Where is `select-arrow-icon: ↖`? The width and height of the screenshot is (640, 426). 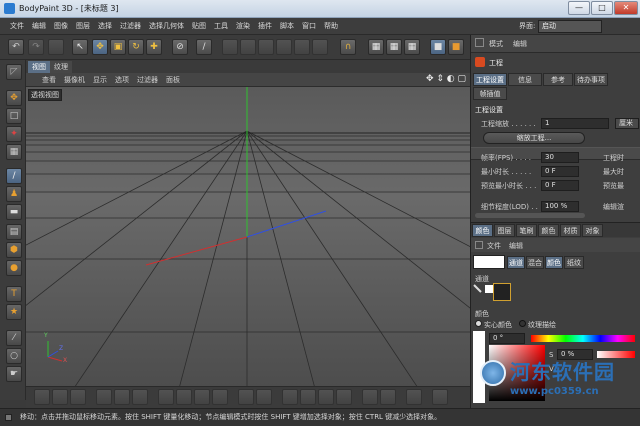 select-arrow-icon: ↖ is located at coordinates (80, 47).